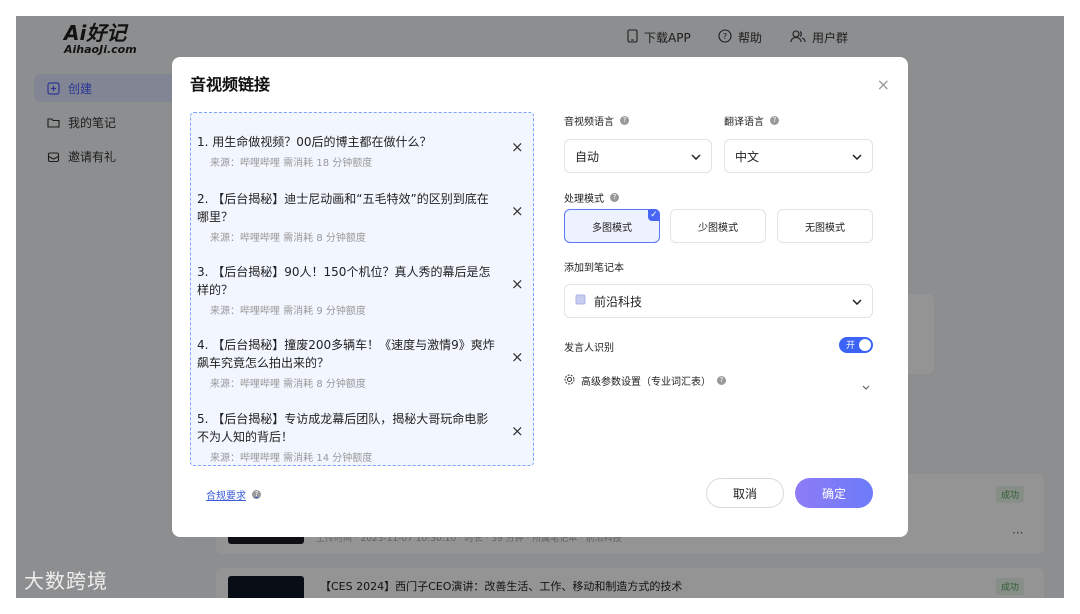 This screenshot has width=1080, height=614. I want to click on notebook-select: 前沿科技, so click(718, 301).